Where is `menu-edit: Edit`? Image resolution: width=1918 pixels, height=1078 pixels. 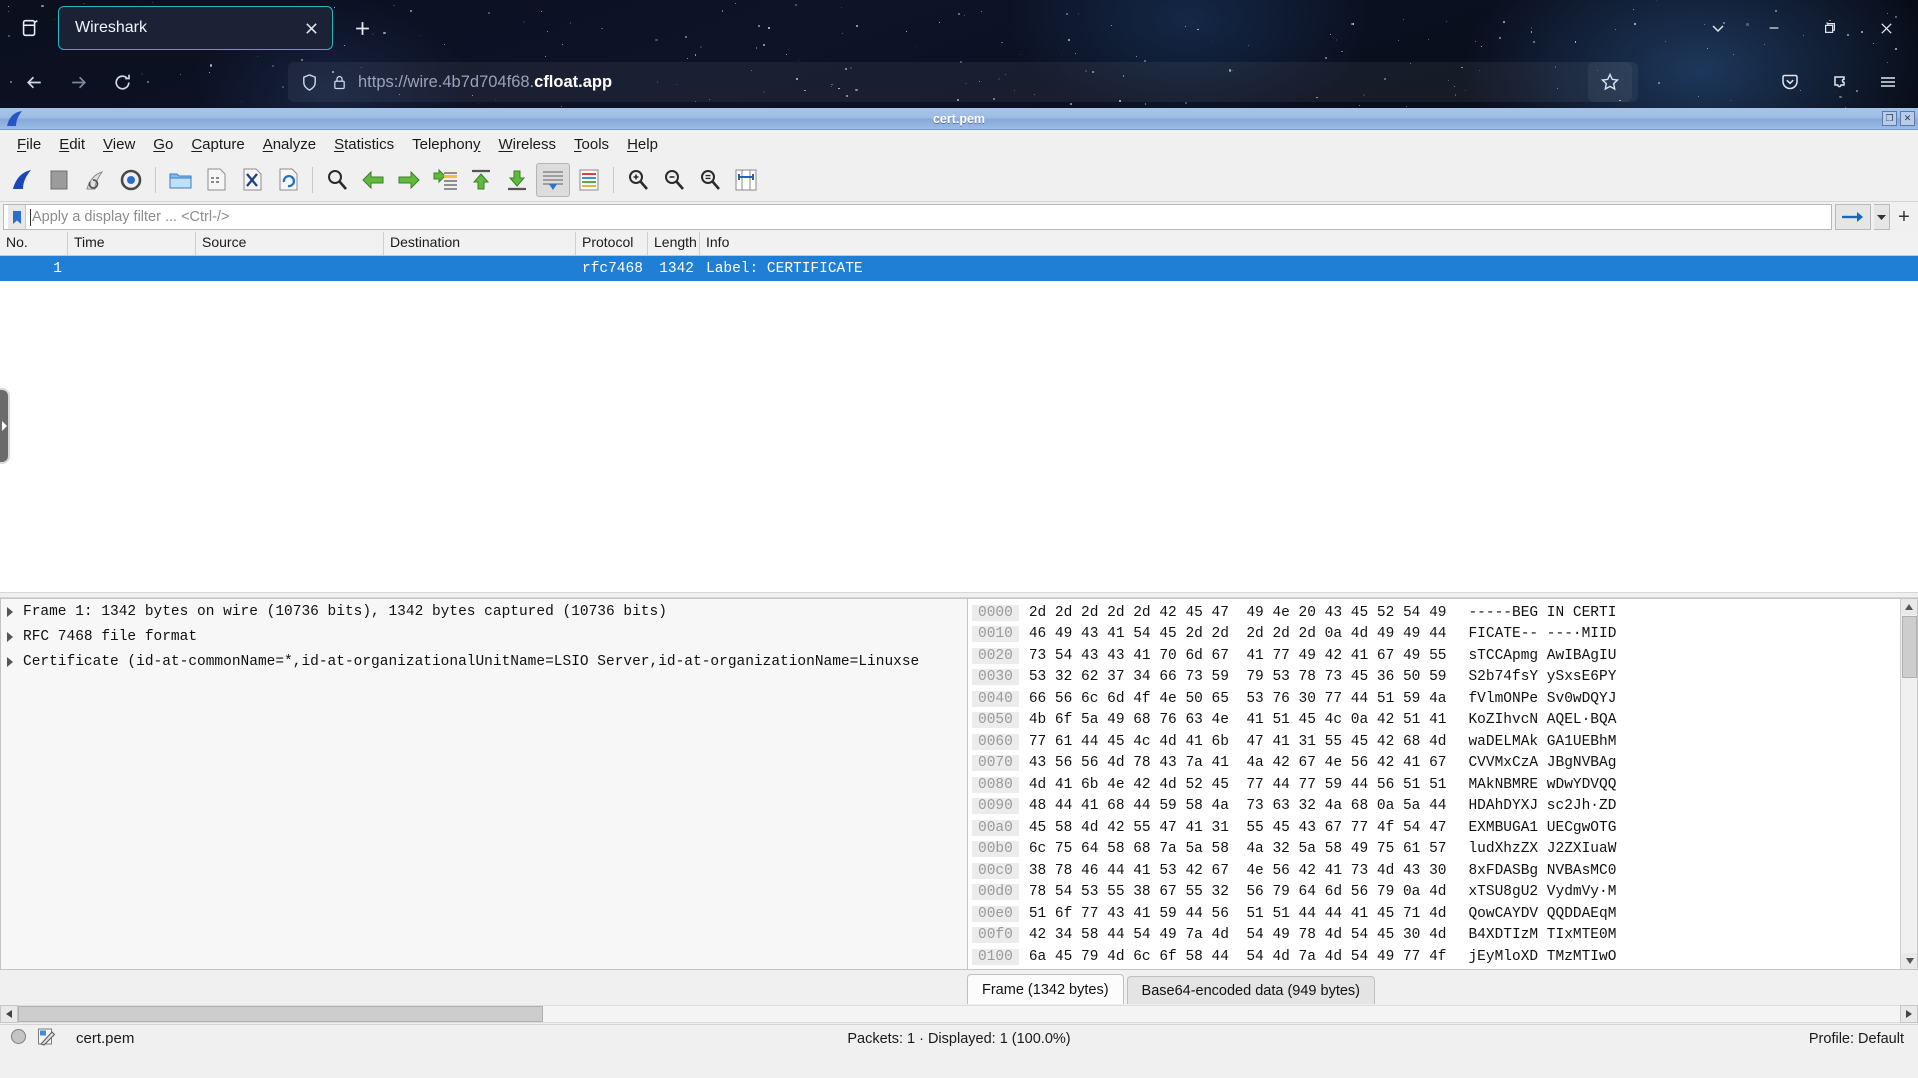
menu-edit: Edit is located at coordinates (72, 144).